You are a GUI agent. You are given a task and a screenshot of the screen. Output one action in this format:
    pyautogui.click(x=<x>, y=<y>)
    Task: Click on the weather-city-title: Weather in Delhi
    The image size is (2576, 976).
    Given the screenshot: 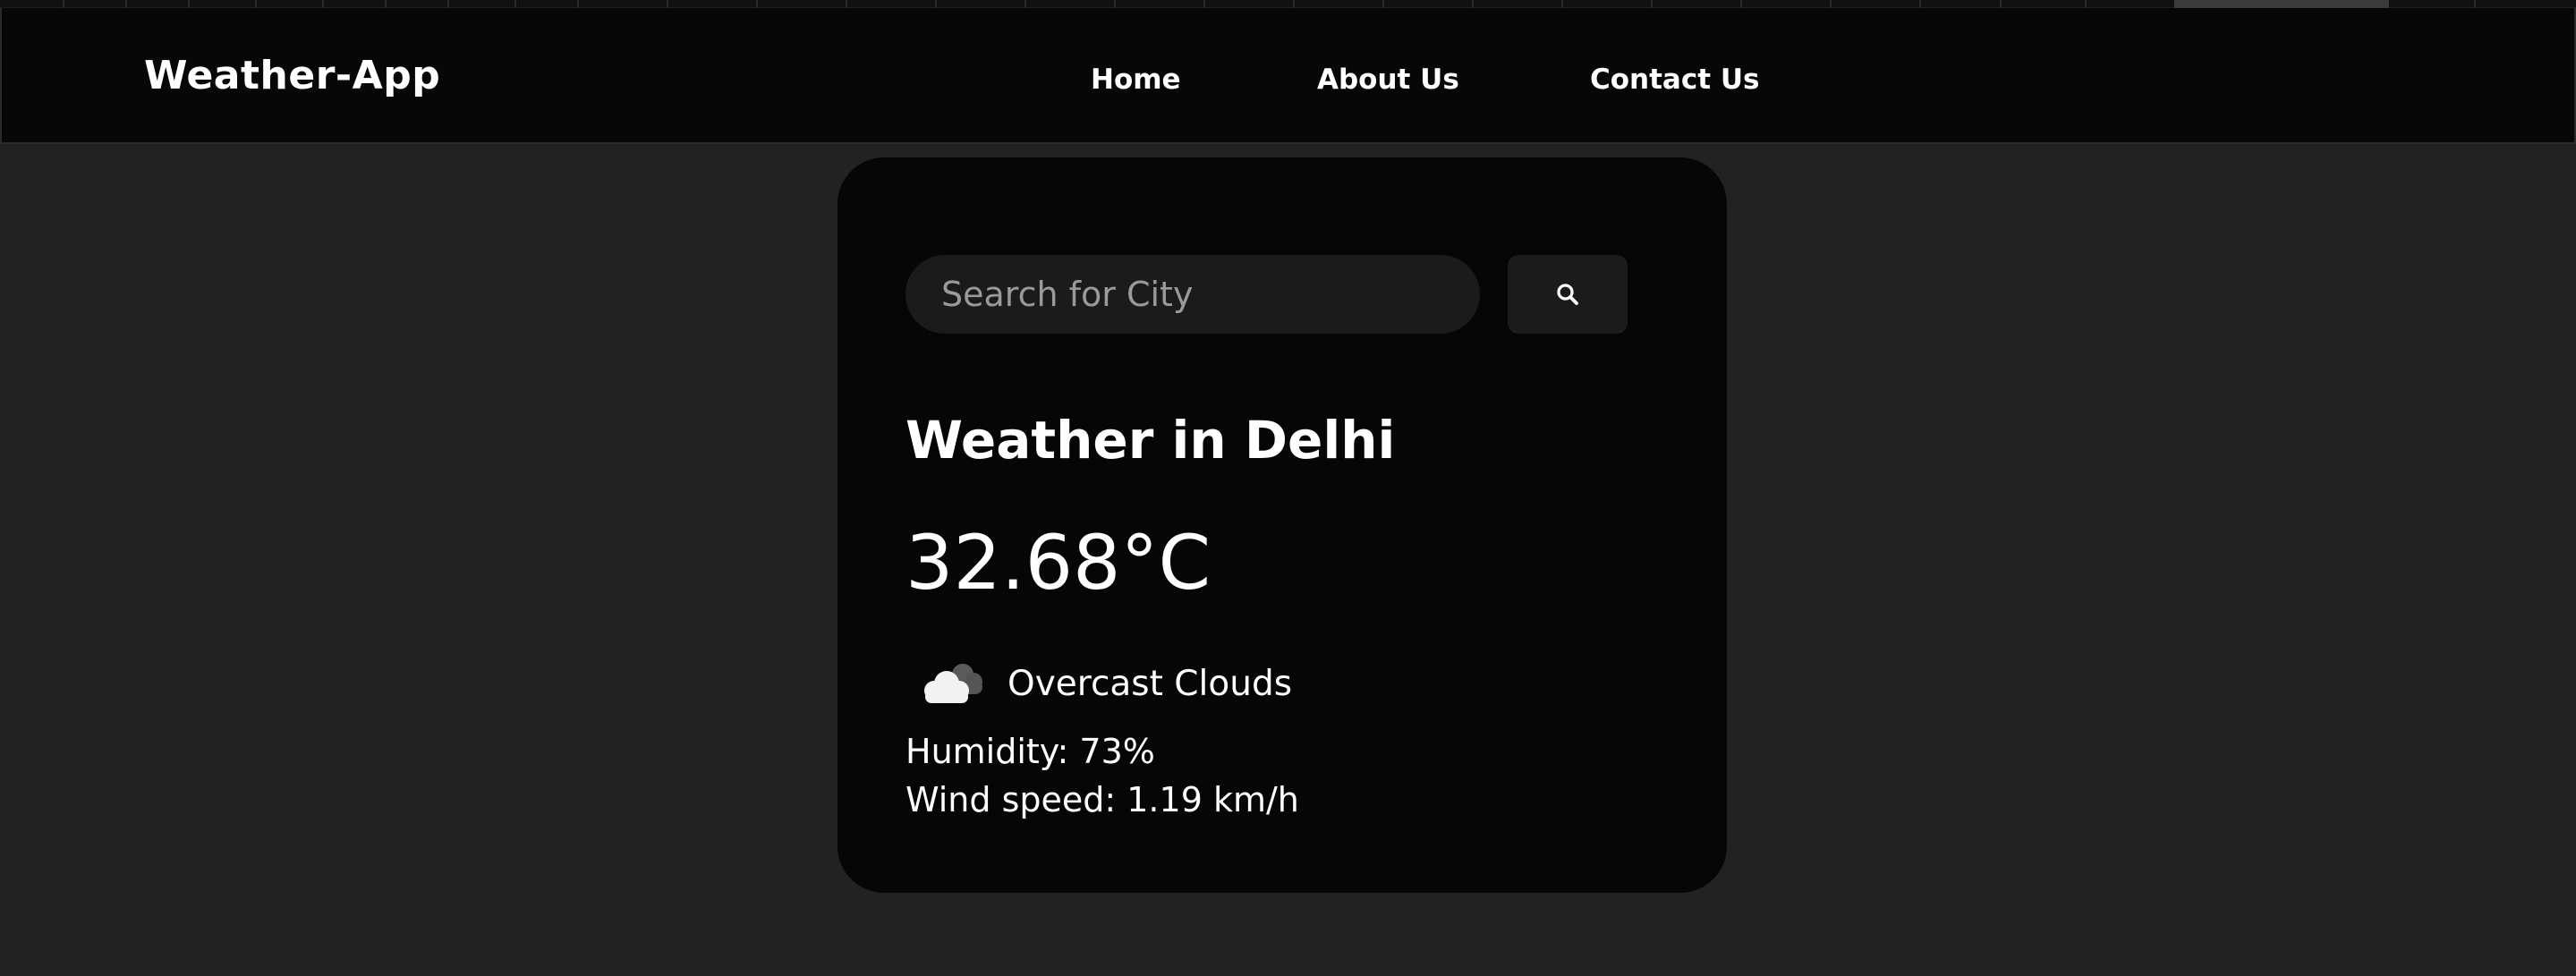 What is the action you would take?
    pyautogui.click(x=1150, y=440)
    